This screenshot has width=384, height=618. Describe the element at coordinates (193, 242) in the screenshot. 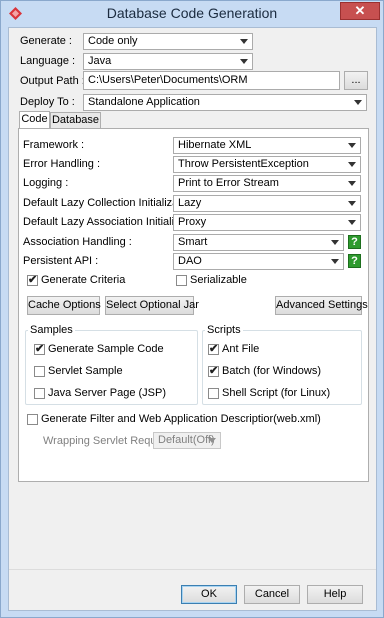

I see `association-handling-value: Smart` at that location.